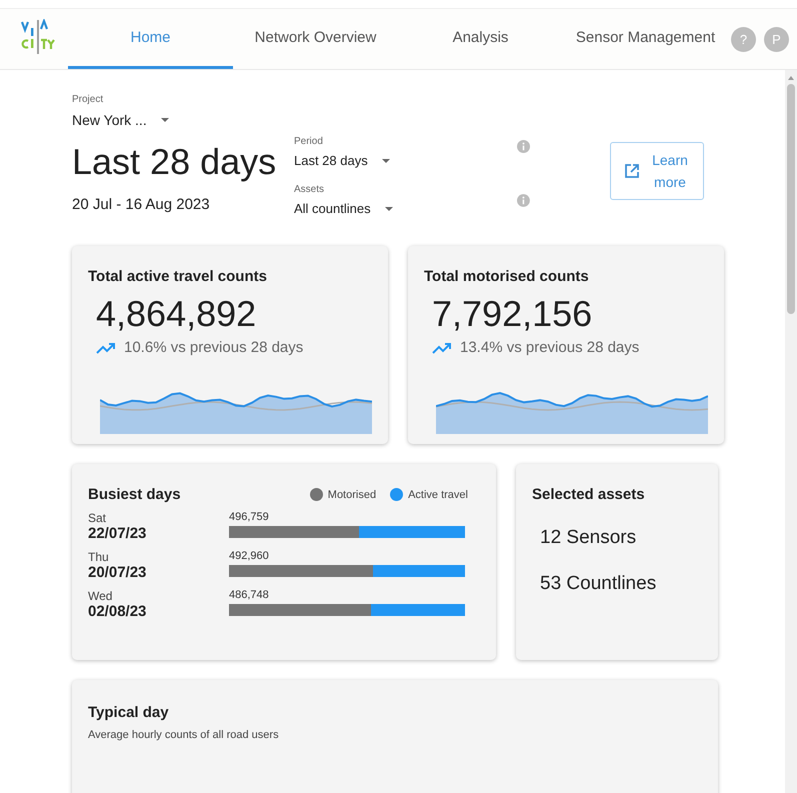 This screenshot has width=797, height=793. Describe the element at coordinates (315, 39) in the screenshot. I see `nav-tab: Network Overview` at that location.